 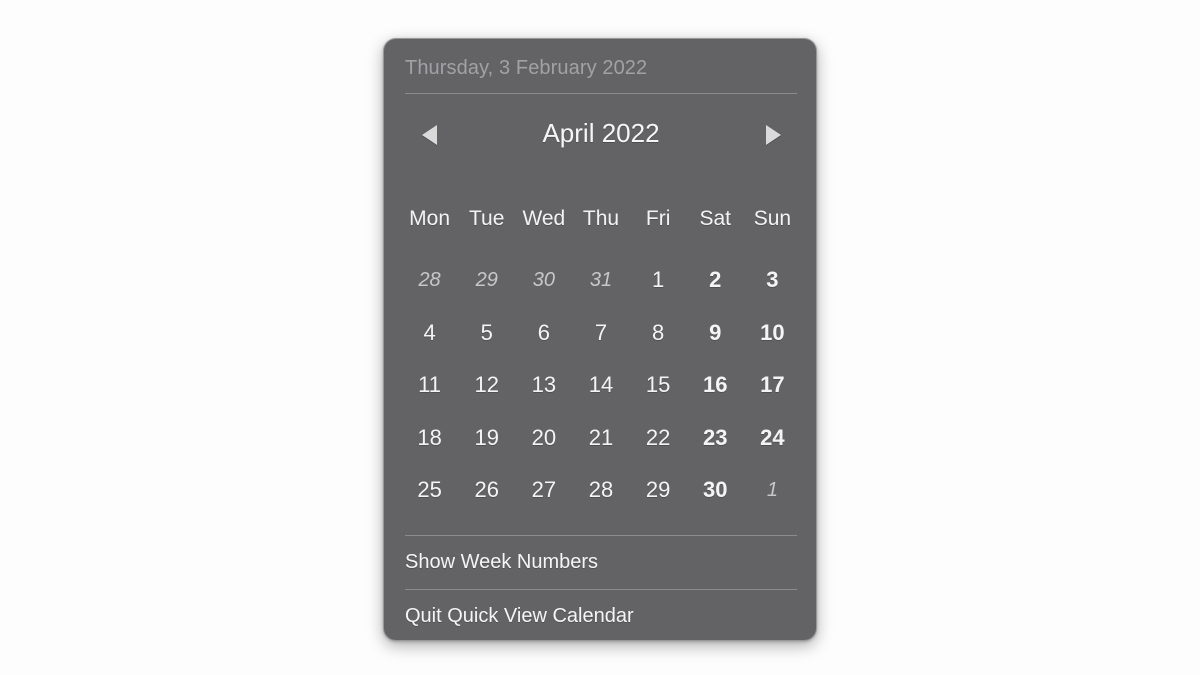 I want to click on divider-menu-bottom, so click(x=601, y=589).